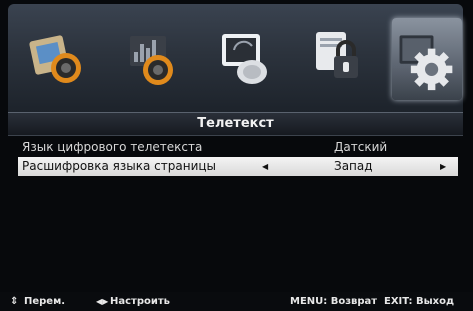 The height and width of the screenshot is (311, 473). I want to click on hint-exit: EXIT: Выход, so click(419, 301).